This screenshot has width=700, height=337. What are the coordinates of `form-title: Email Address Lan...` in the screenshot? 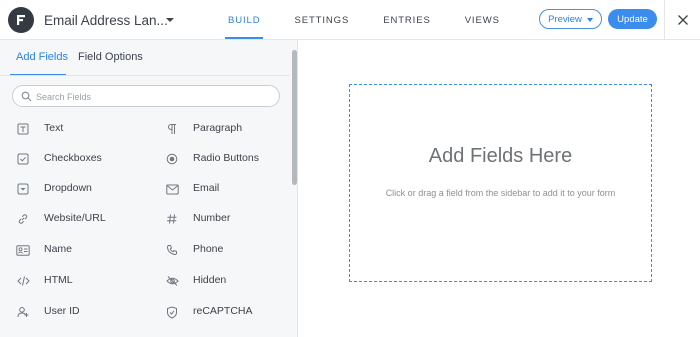 It's located at (106, 20).